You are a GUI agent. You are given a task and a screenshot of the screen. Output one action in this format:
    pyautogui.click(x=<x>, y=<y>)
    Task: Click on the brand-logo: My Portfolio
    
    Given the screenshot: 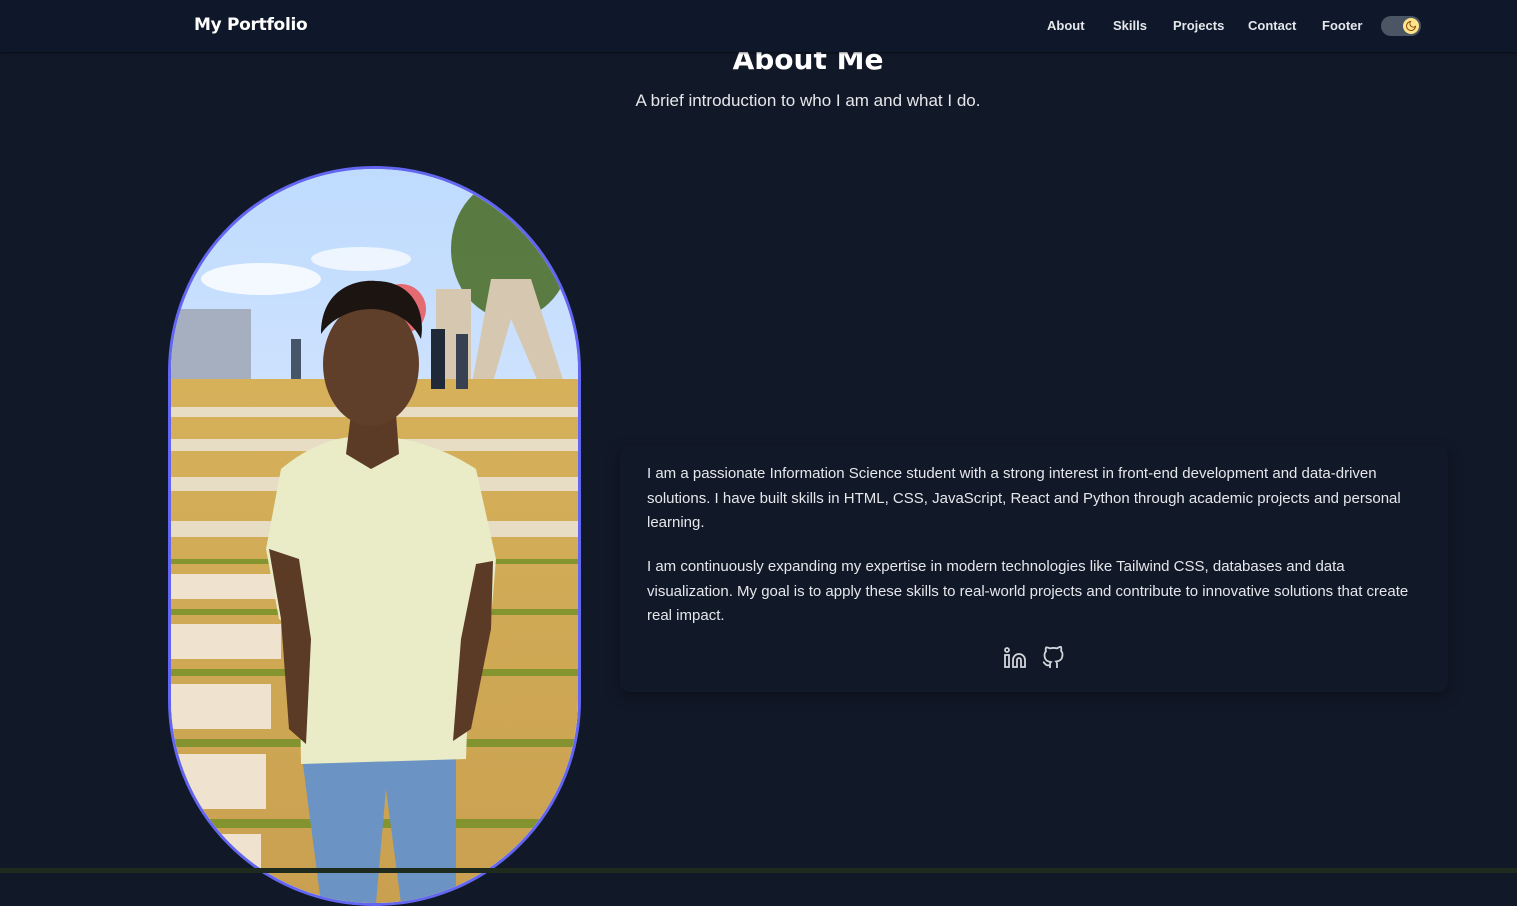 What is the action you would take?
    pyautogui.click(x=251, y=25)
    